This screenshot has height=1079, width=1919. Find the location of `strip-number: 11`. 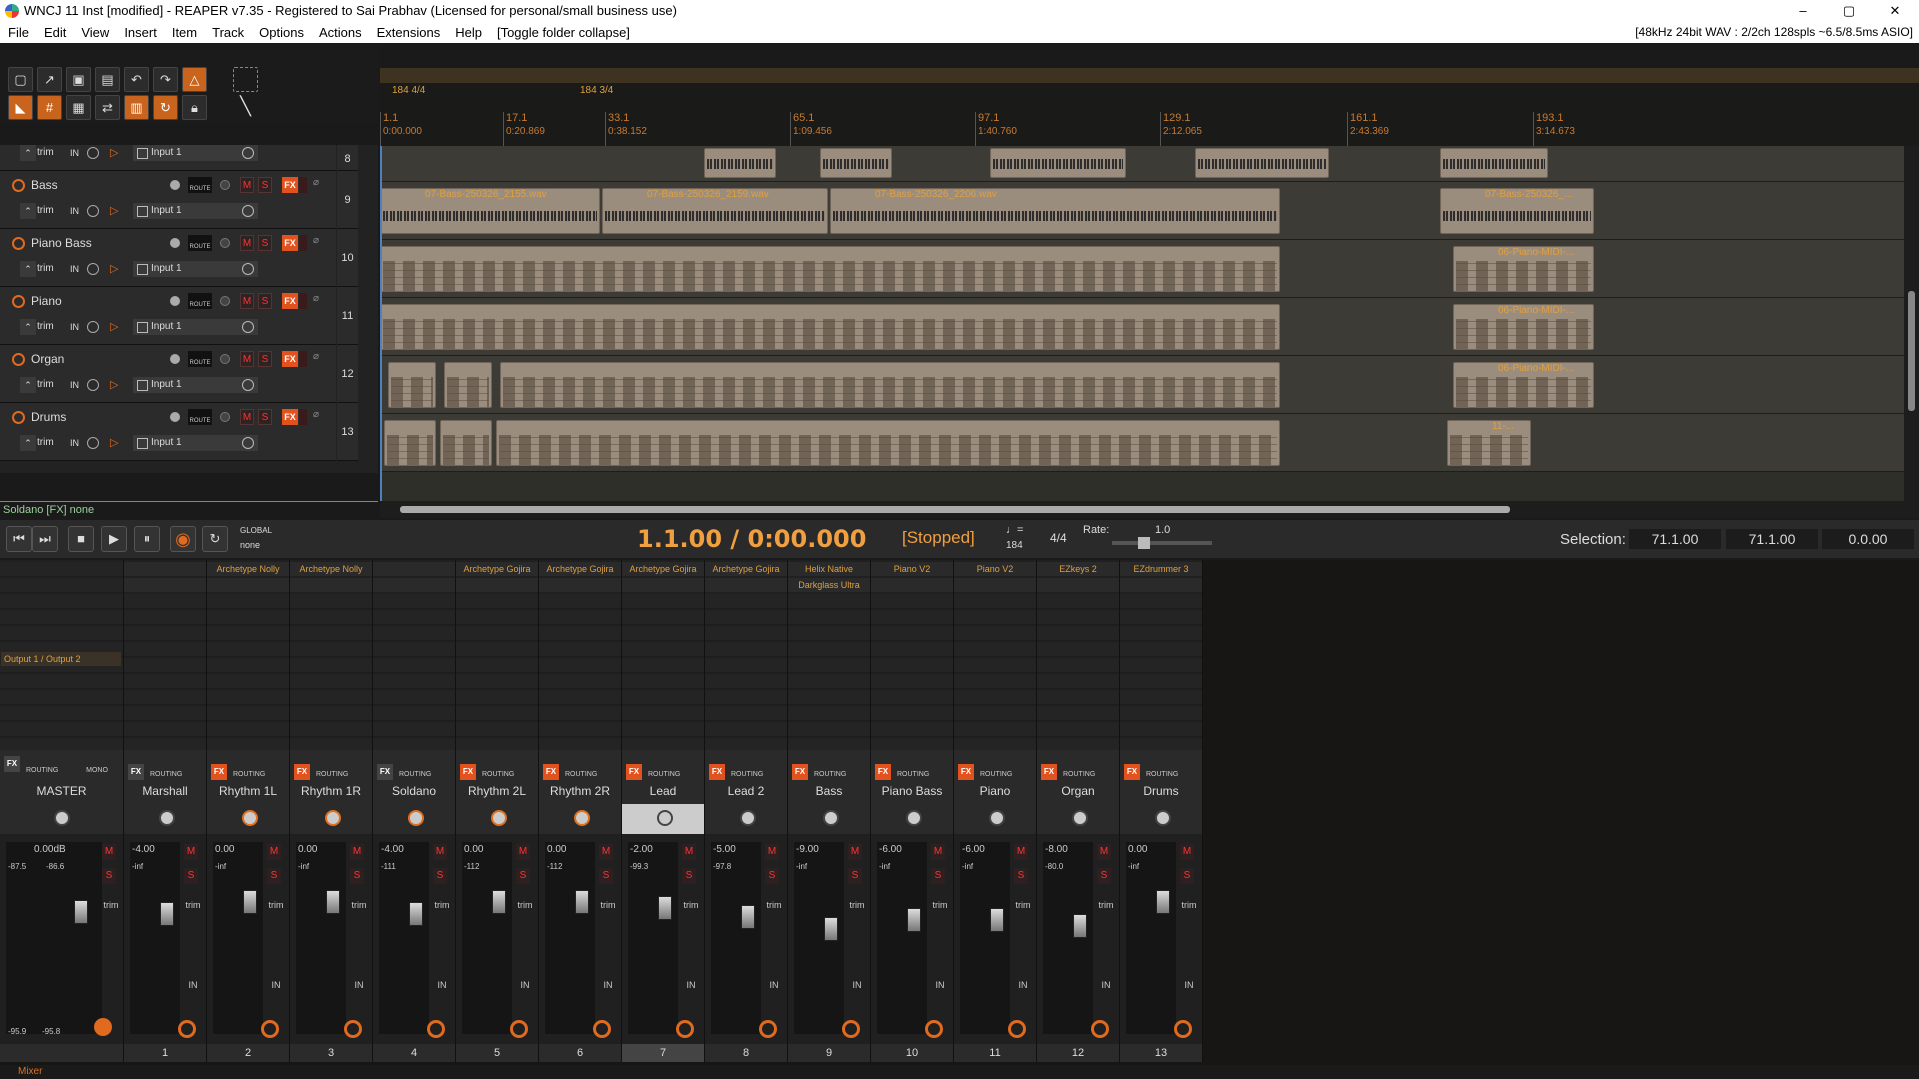

strip-number: 11 is located at coordinates (995, 1053).